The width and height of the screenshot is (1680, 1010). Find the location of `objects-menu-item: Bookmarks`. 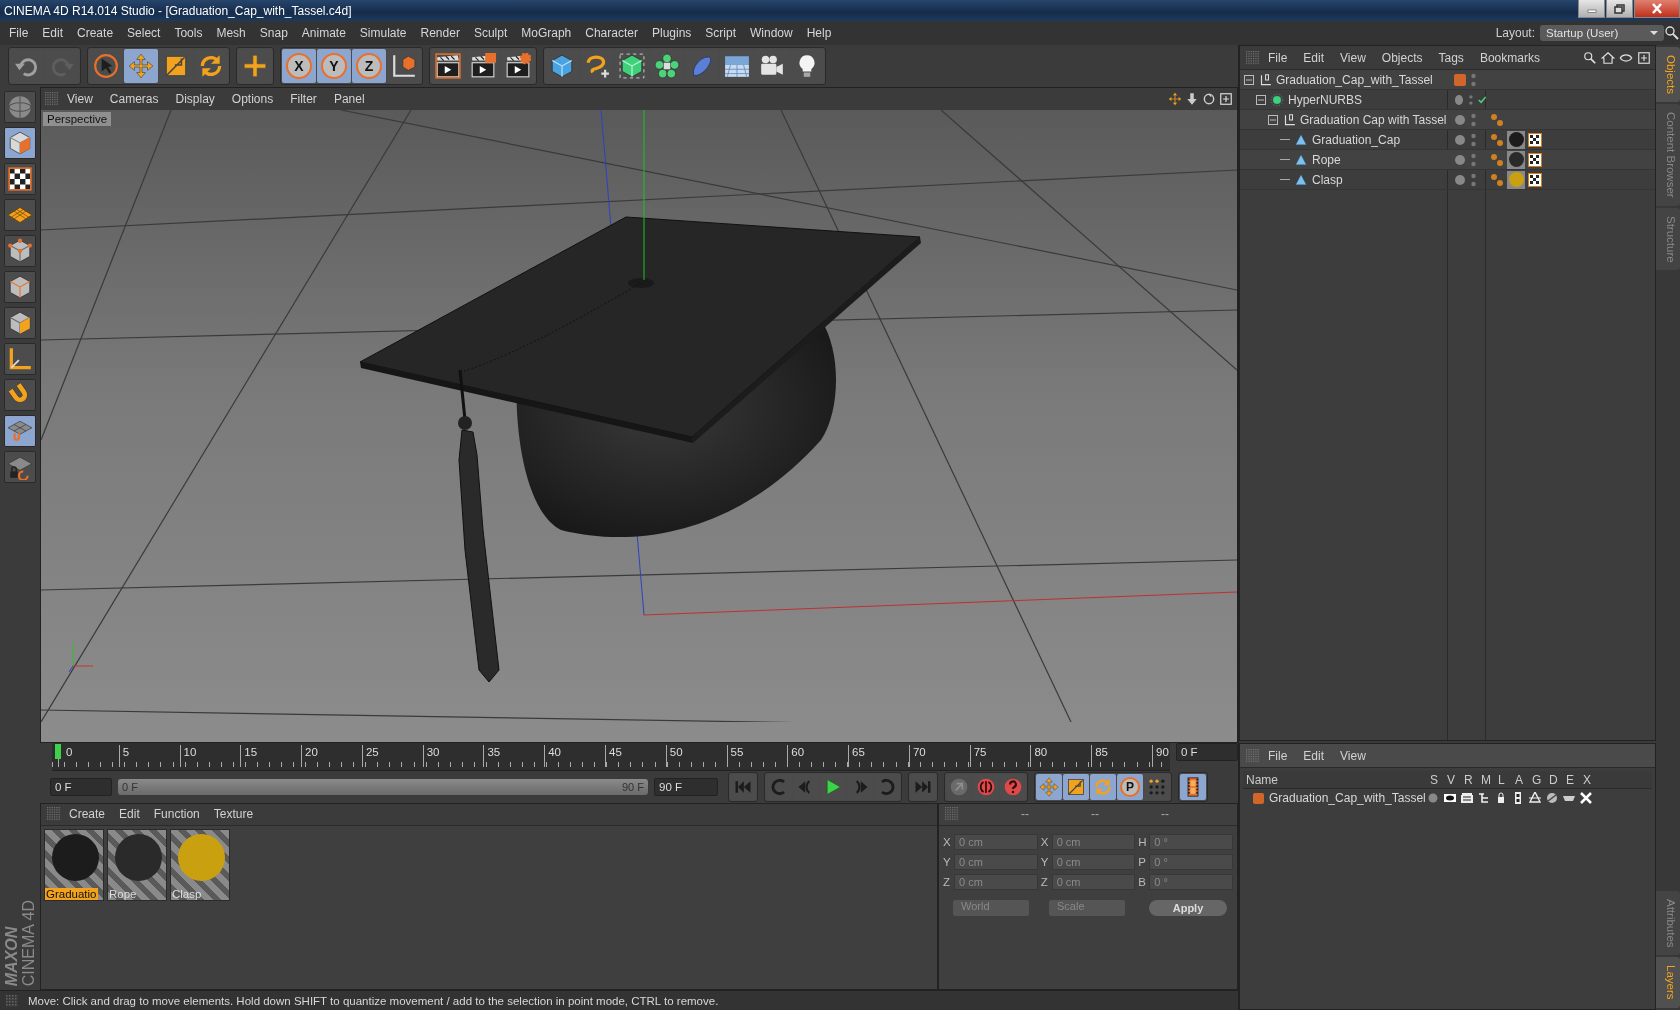

objects-menu-item: Bookmarks is located at coordinates (1509, 57).